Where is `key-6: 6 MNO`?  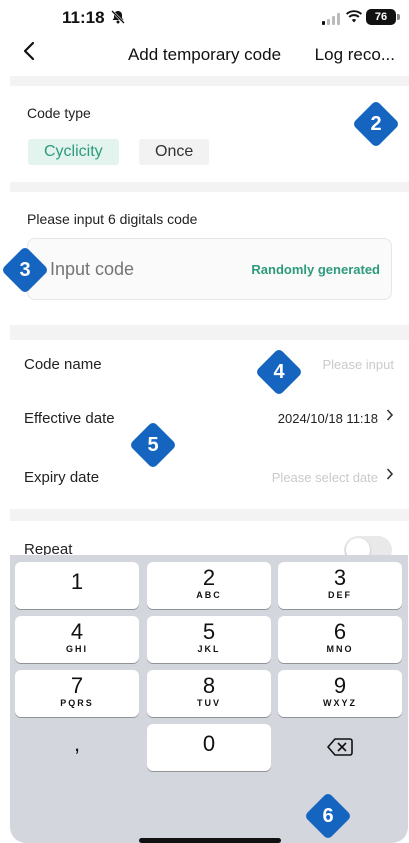 key-6: 6 MNO is located at coordinates (340, 639).